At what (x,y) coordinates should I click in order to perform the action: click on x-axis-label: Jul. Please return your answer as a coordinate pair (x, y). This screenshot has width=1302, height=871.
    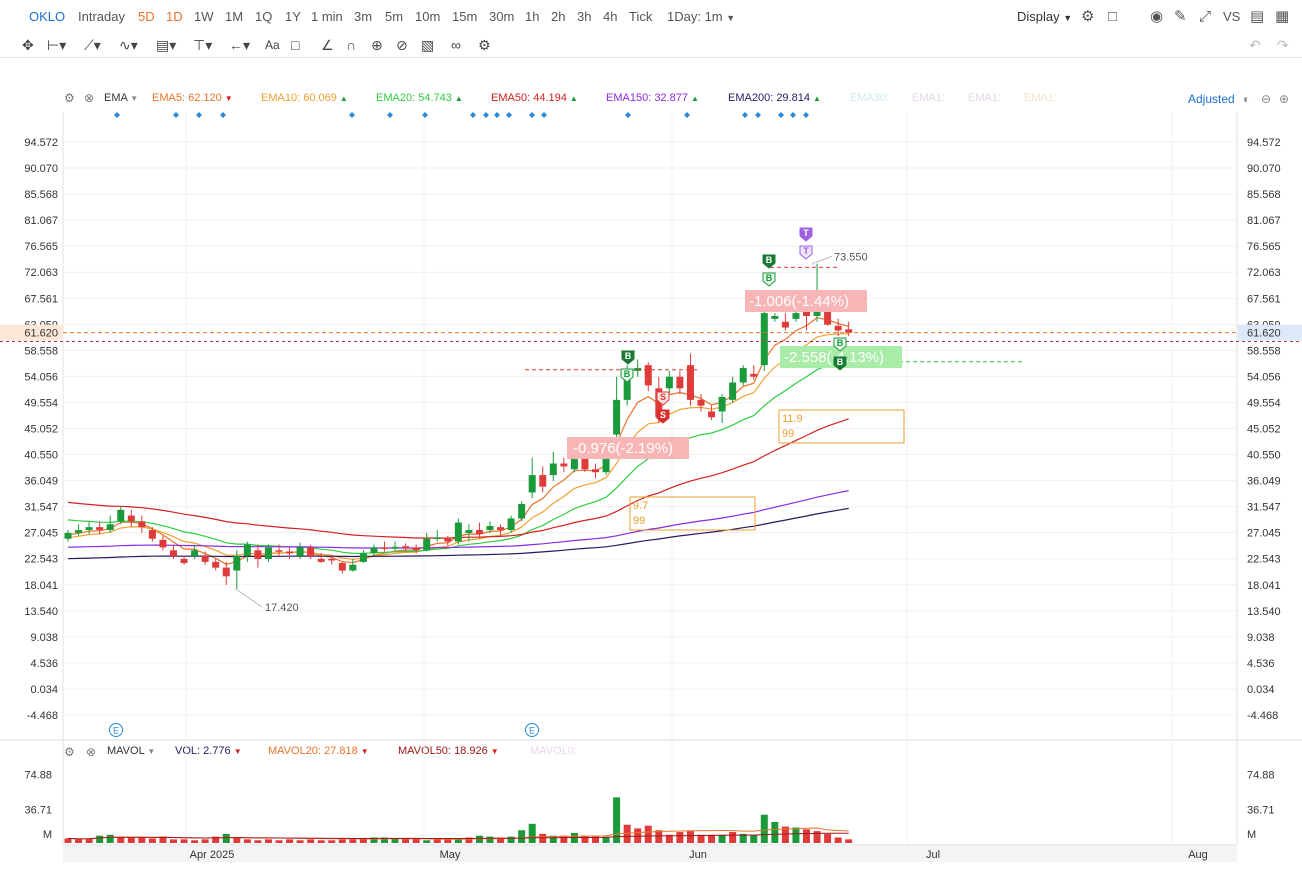
    Looking at the image, I should click on (933, 855).